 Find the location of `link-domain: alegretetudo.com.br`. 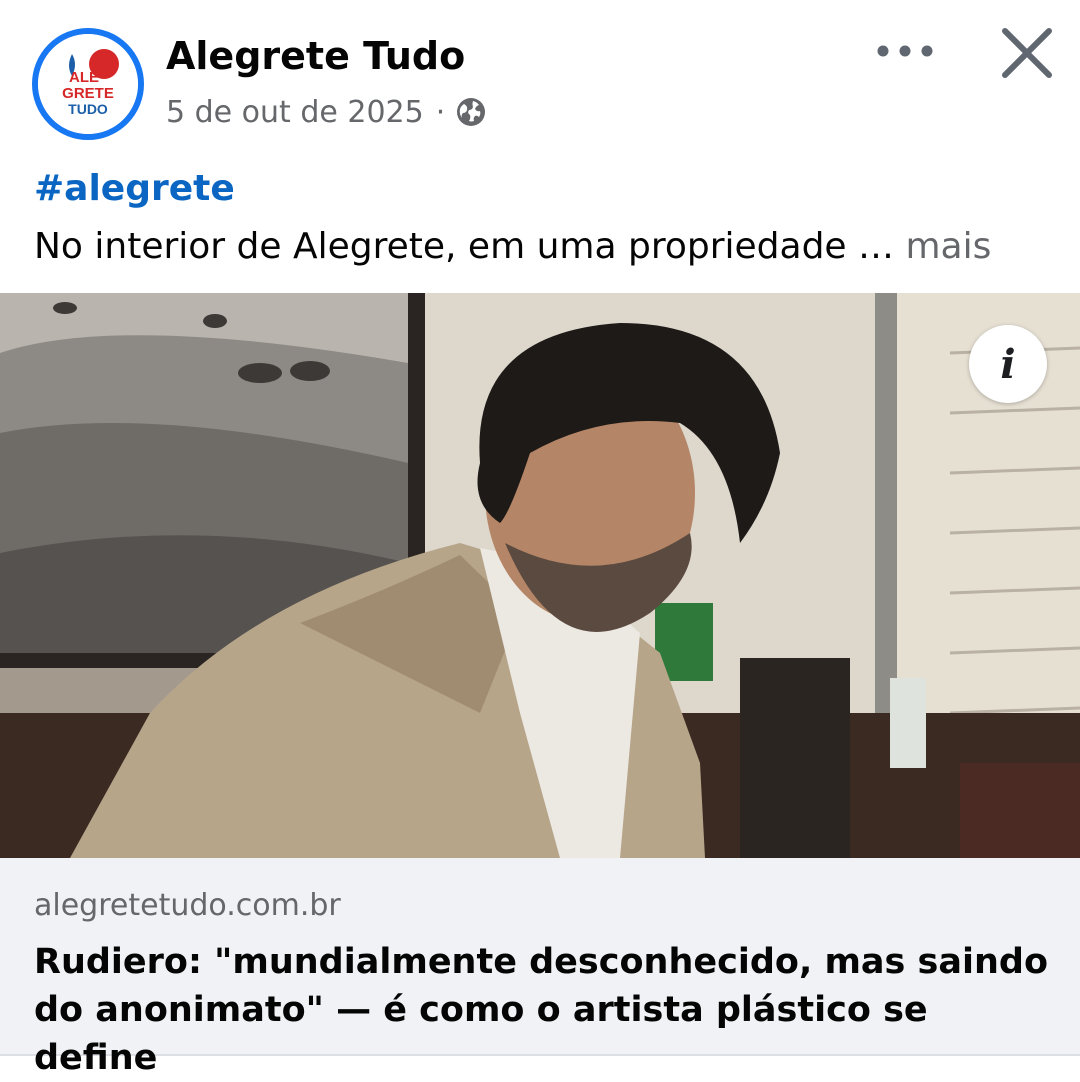

link-domain: alegretetudo.com.br is located at coordinates (187, 905).